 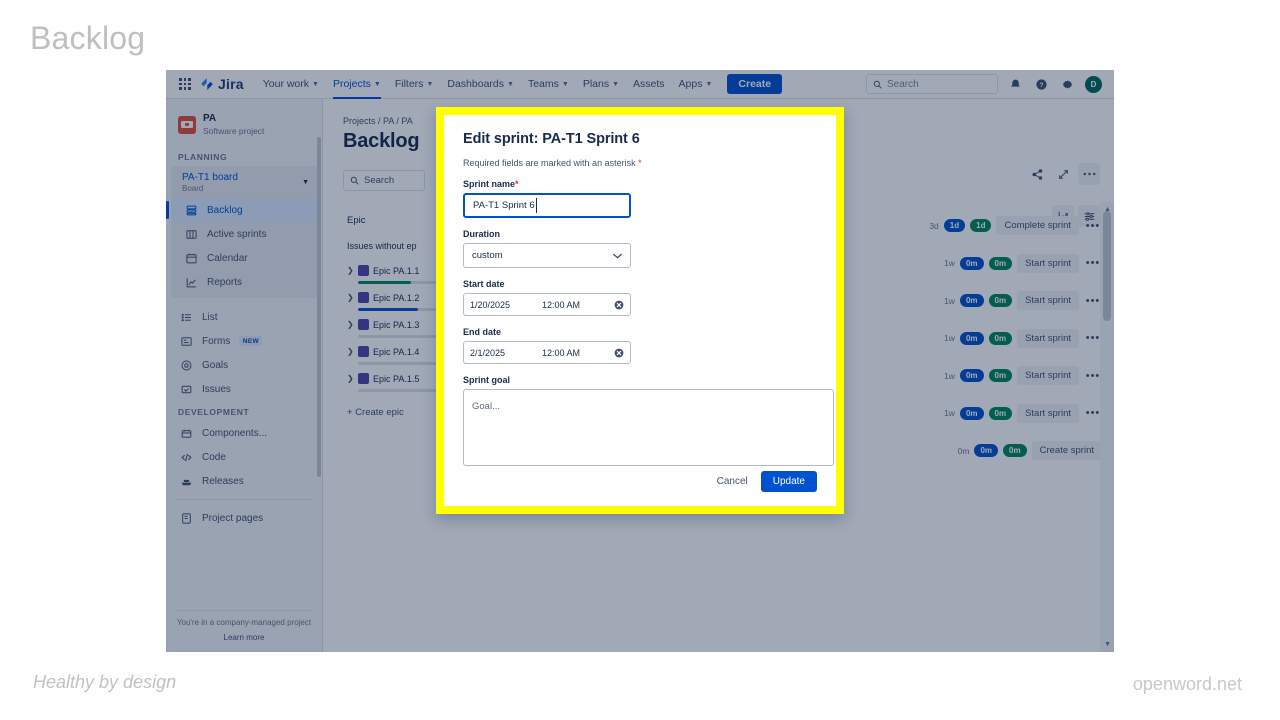 What do you see at coordinates (618, 304) in the screenshot?
I see `clear-start-date-icon` at bounding box center [618, 304].